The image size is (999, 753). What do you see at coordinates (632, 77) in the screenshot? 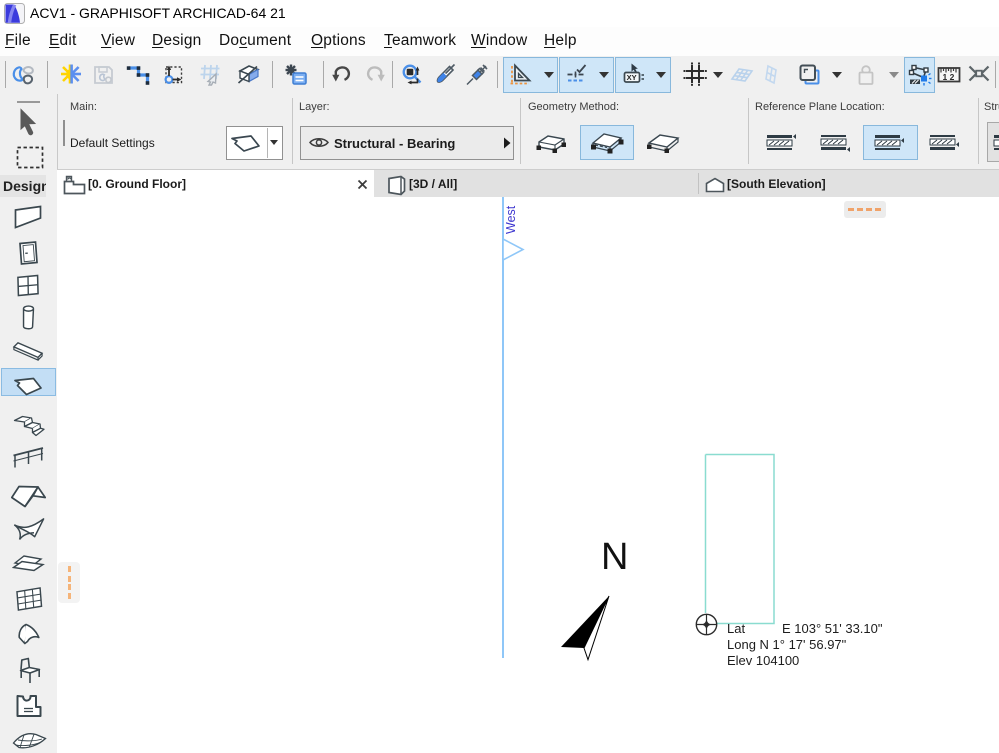
I see `svg-text: XY` at bounding box center [632, 77].